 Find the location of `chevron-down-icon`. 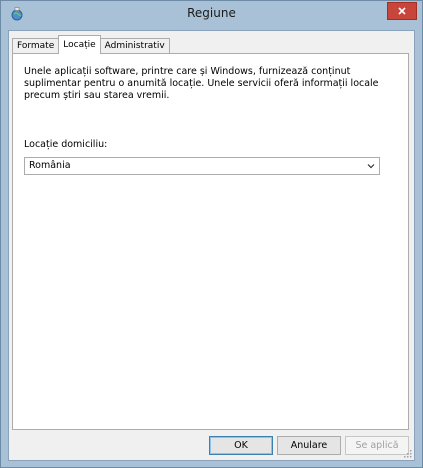

chevron-down-icon is located at coordinates (371, 166).